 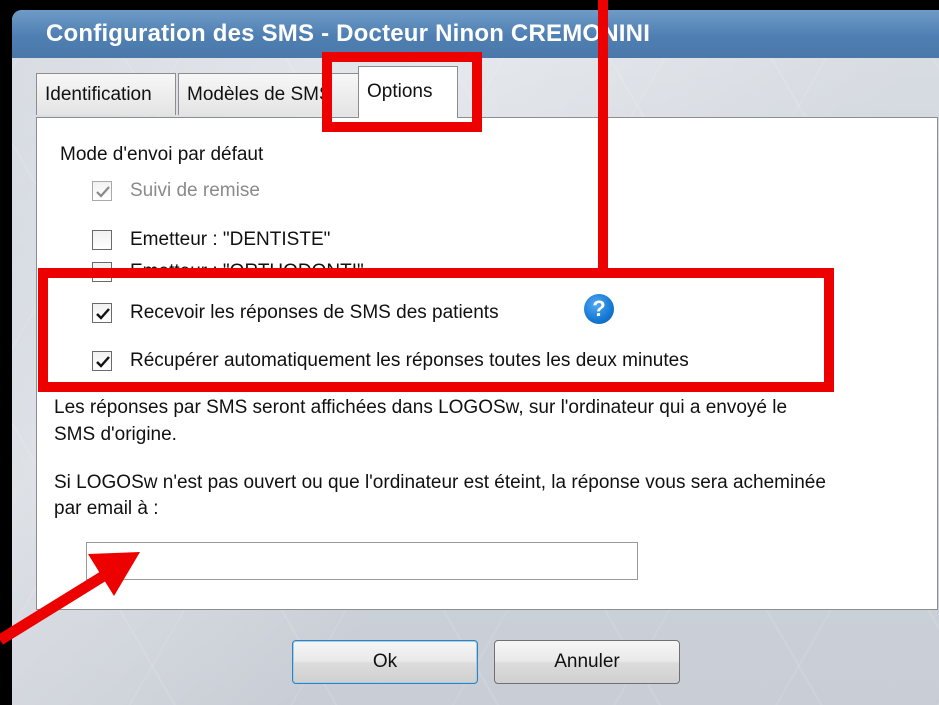 What do you see at coordinates (195, 190) in the screenshot?
I see `checkbox-label-suivi-remise: Suivi de remise` at bounding box center [195, 190].